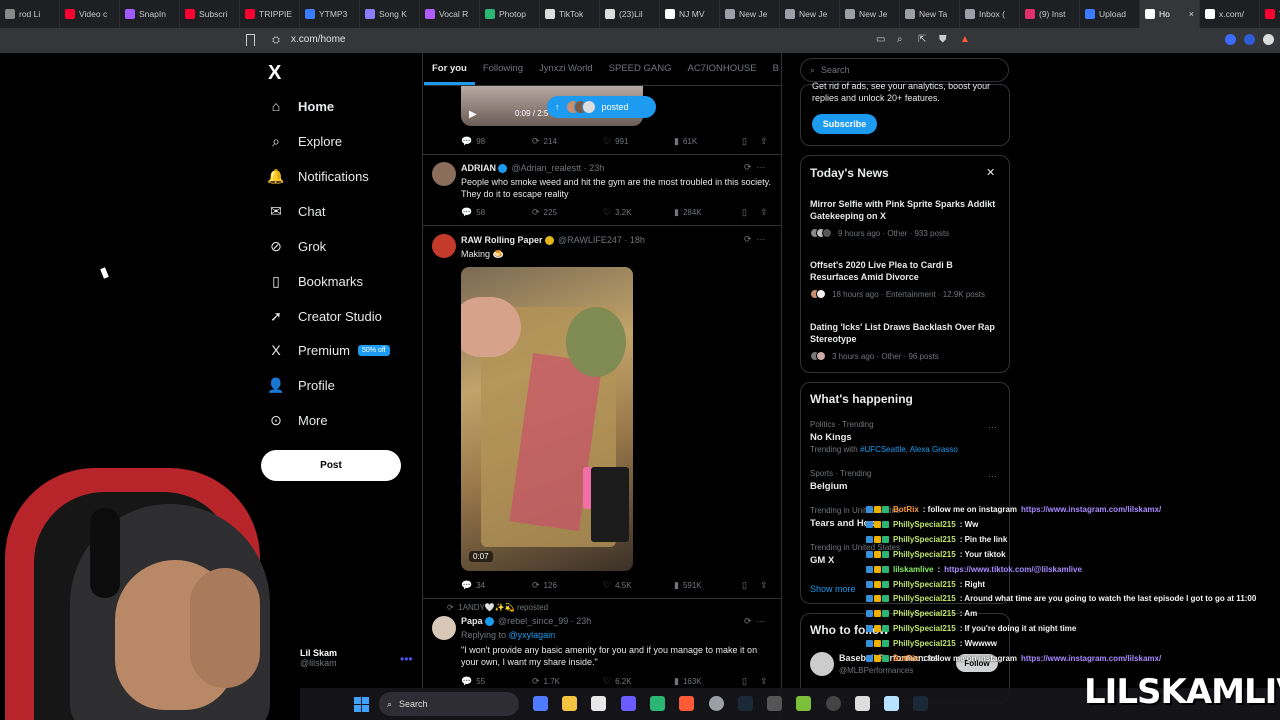 This screenshot has height=720, width=1280. I want to click on copilot-icon, so click(540, 703).